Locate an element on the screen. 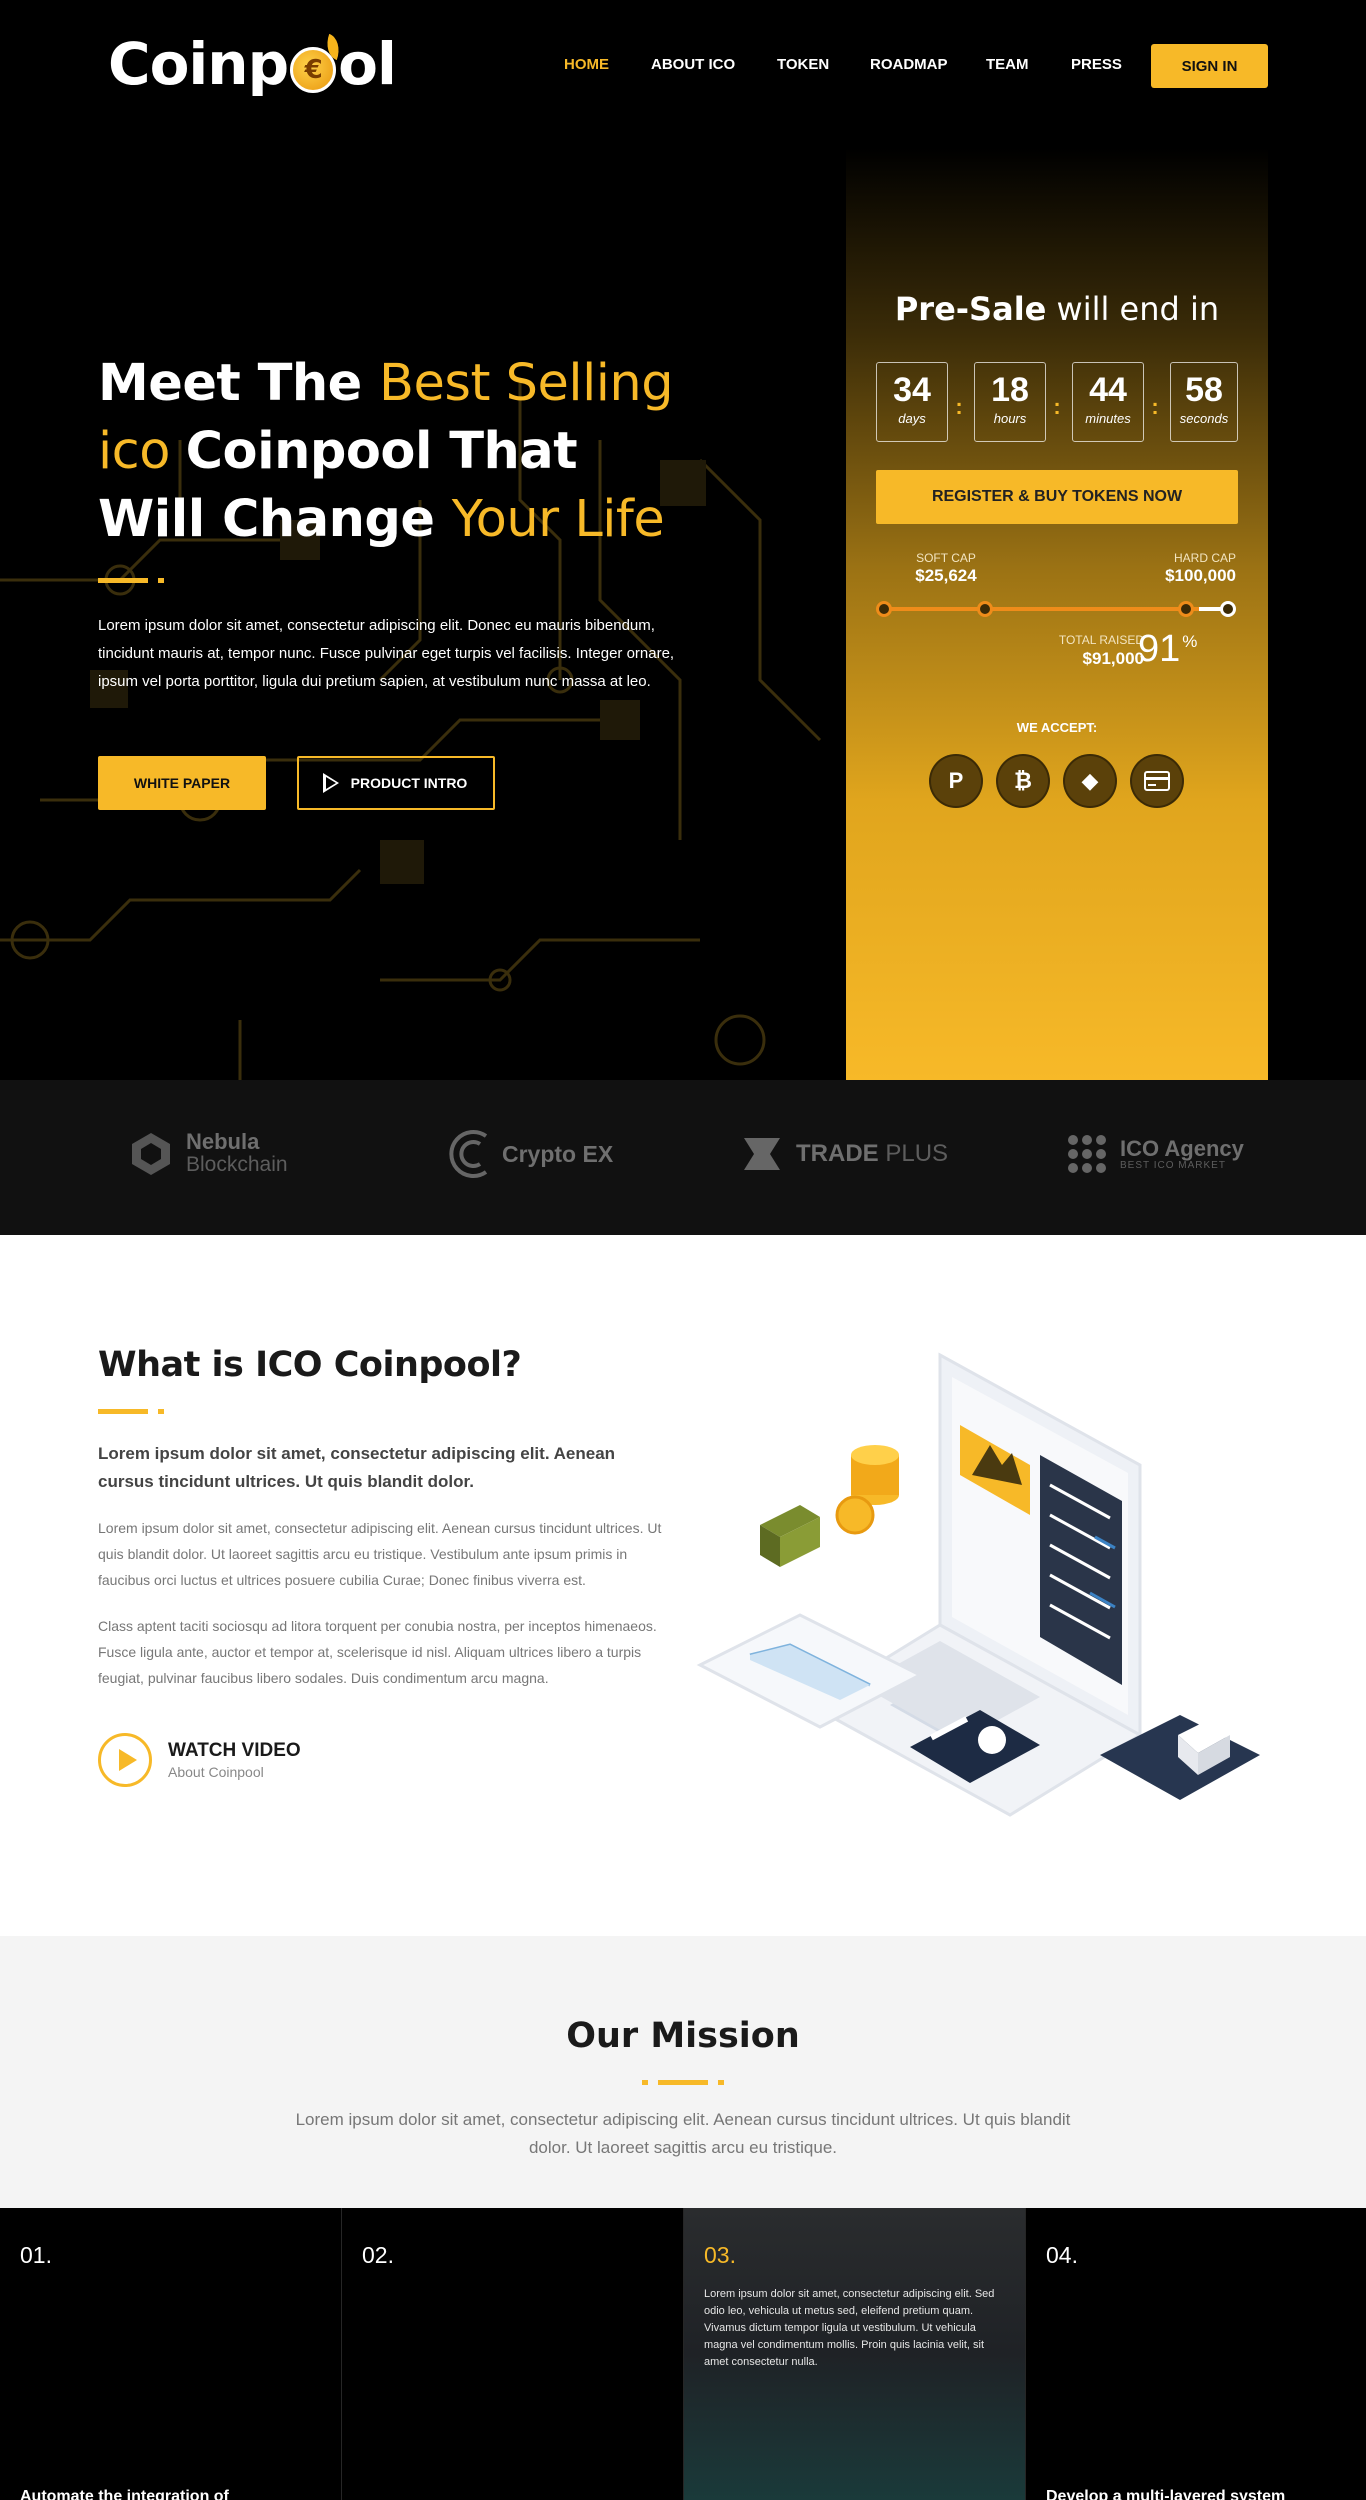  partner-crypto-ex: Crypto EX is located at coordinates (530, 1154).